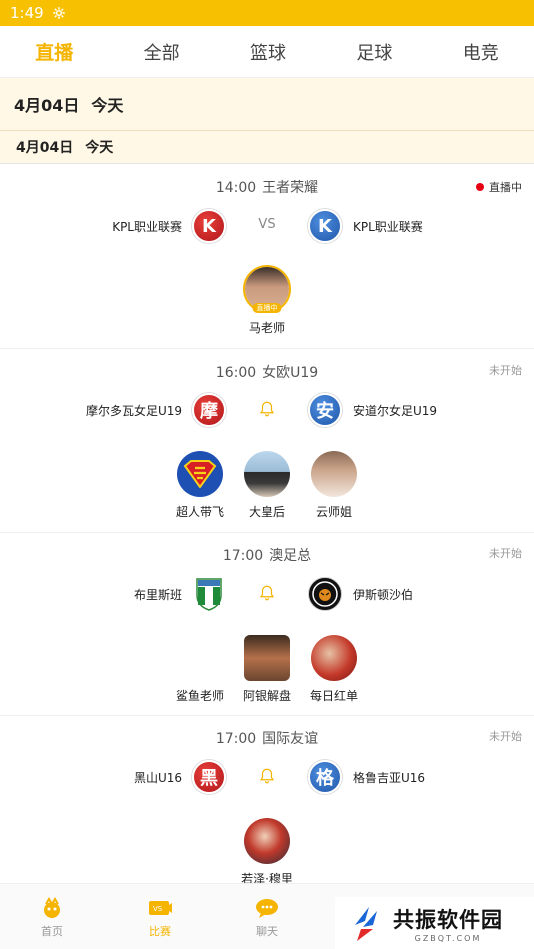 Image resolution: width=534 pixels, height=949 pixels. I want to click on avatar: 直播中, so click(267, 289).